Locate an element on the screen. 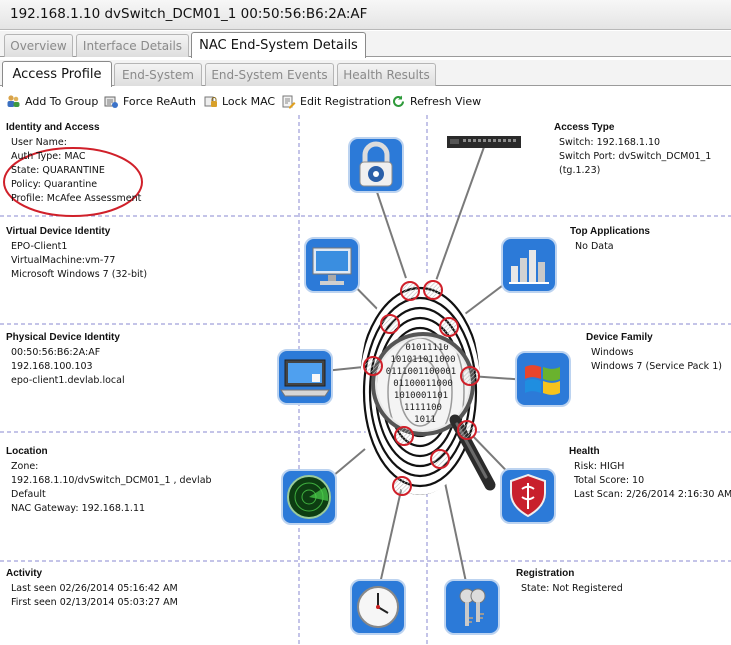  health-last-scan: Last Scan: 2/26/2014 2:16:30 AM is located at coordinates (652, 494).